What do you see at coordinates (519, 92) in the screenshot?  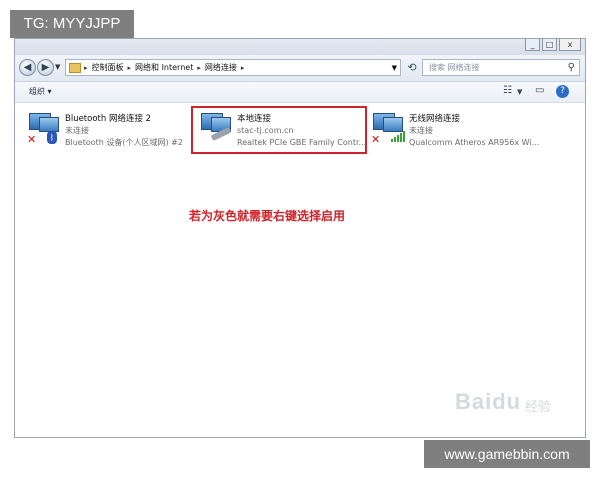 I see `view-dropdown-icon: ▼` at bounding box center [519, 92].